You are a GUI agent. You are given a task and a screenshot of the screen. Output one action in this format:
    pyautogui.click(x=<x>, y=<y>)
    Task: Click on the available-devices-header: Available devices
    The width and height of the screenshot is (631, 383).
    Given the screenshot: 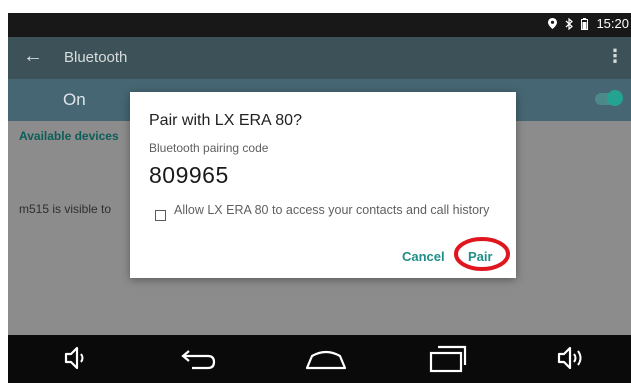 What is the action you would take?
    pyautogui.click(x=69, y=136)
    